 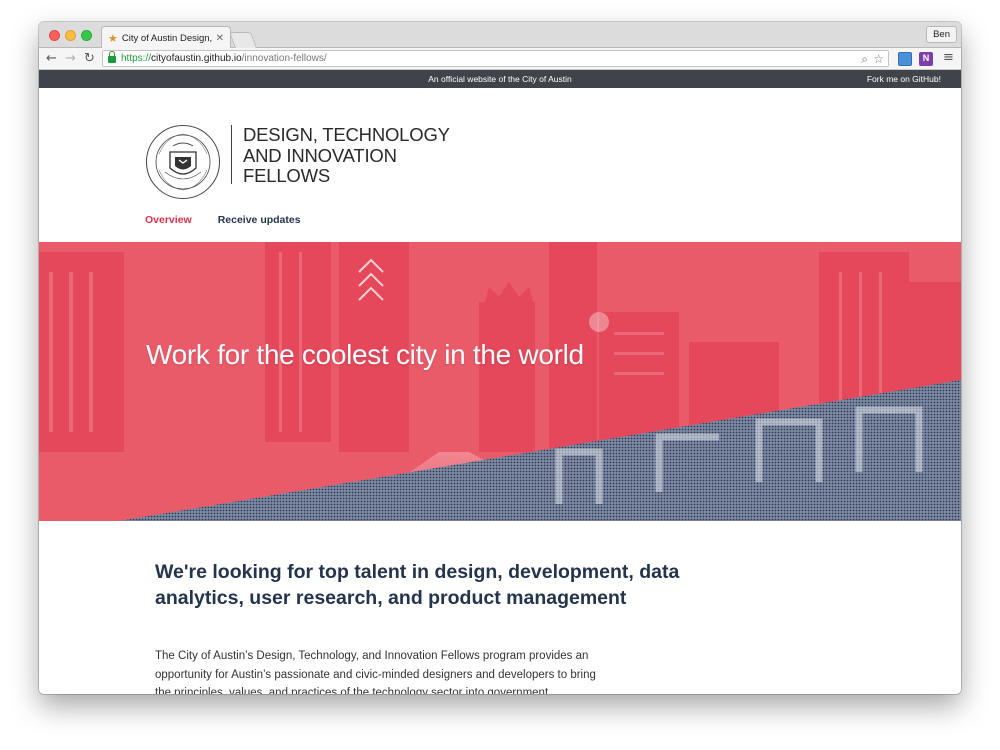 I want to click on logo-line-2: AND INNOVATION, so click(x=320, y=155).